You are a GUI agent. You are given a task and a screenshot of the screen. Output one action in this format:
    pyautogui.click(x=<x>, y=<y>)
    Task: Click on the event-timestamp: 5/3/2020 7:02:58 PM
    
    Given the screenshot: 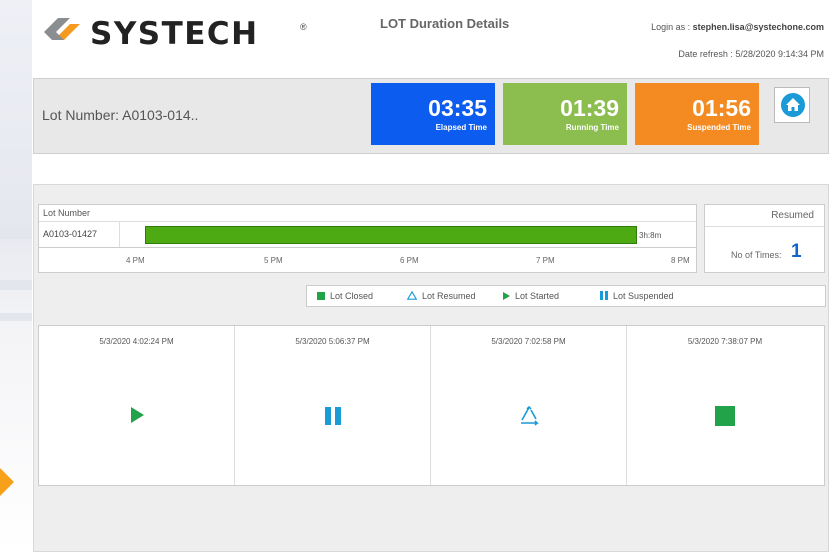 What is the action you would take?
    pyautogui.click(x=528, y=341)
    